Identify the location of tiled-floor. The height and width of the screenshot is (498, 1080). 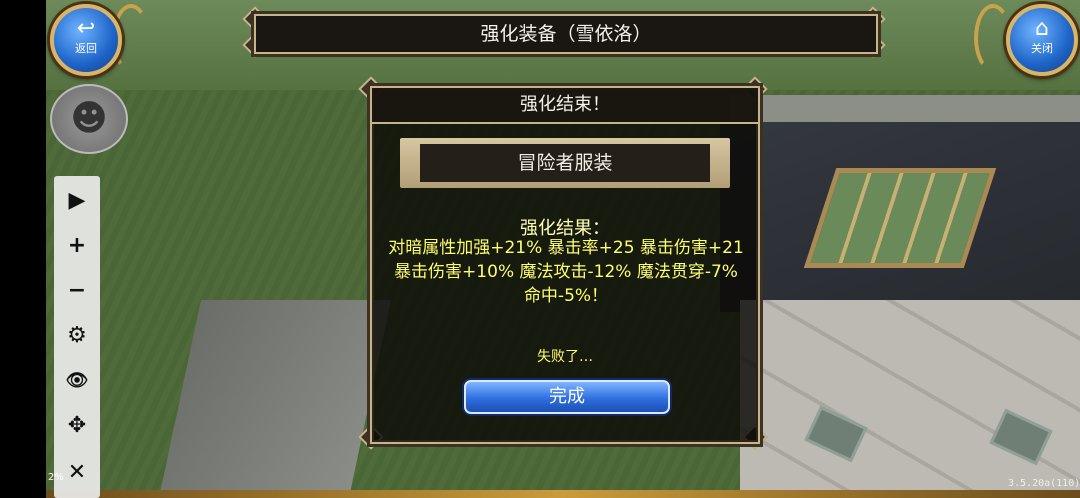
(910, 399).